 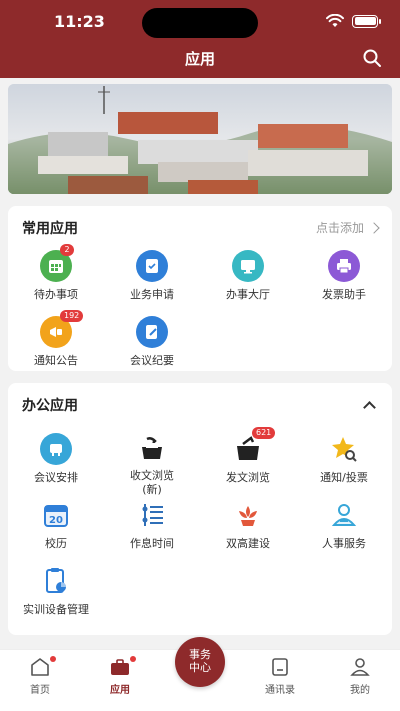 I want to click on app-received-docs: 收文浏览 (新), so click(x=152, y=464).